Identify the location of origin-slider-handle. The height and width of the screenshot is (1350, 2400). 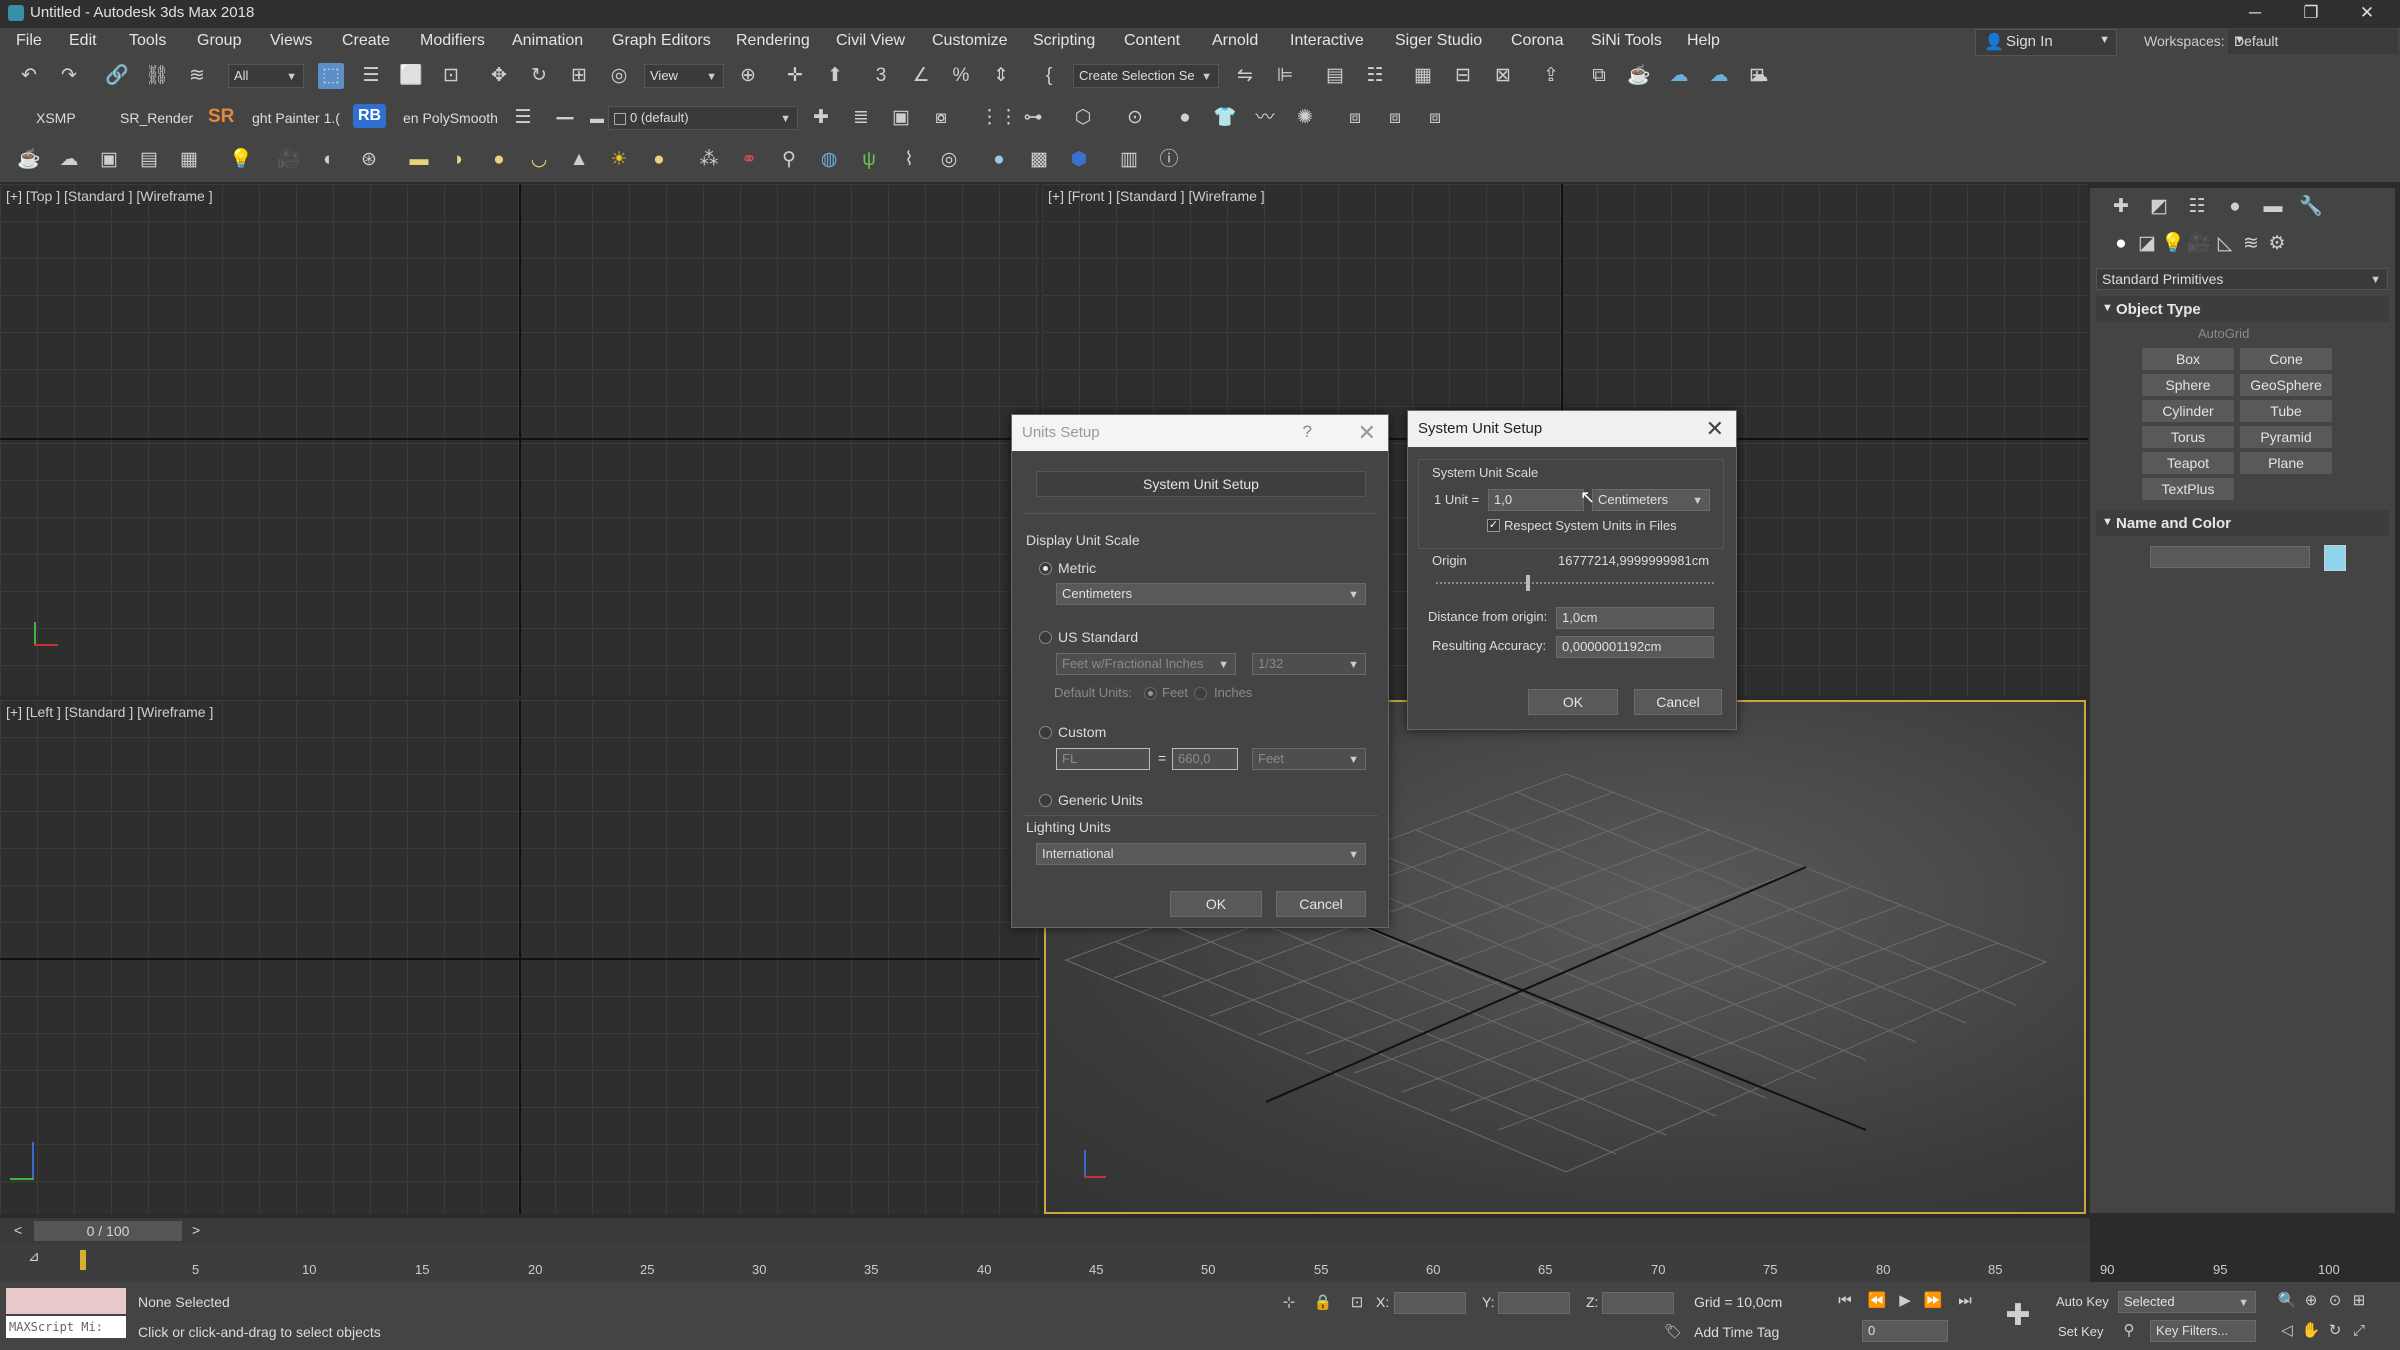
(1528, 583).